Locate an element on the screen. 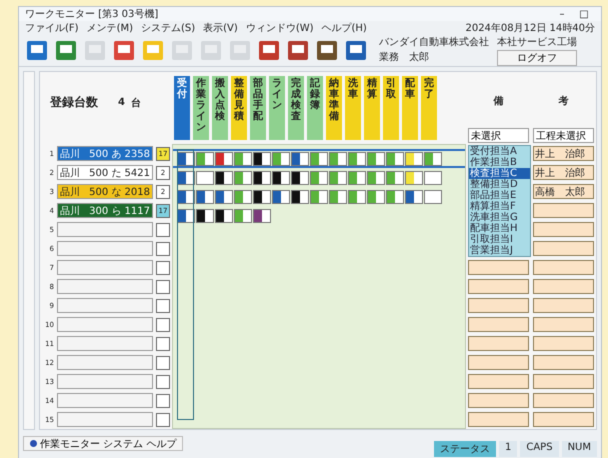 This screenshot has height=458, width=608. stage-header: 作業ライン is located at coordinates (201, 108).